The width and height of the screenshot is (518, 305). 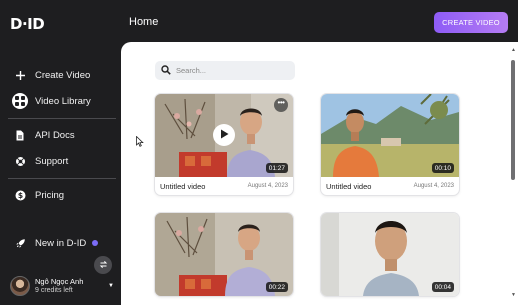 I want to click on new-badge, so click(x=95, y=243).